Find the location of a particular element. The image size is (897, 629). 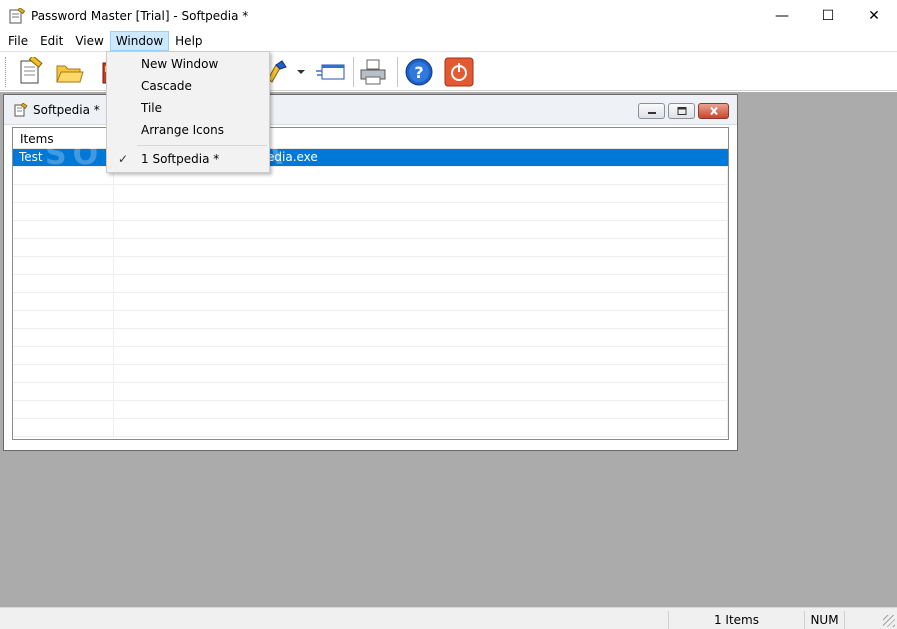

close-button: ✕ is located at coordinates (874, 15).